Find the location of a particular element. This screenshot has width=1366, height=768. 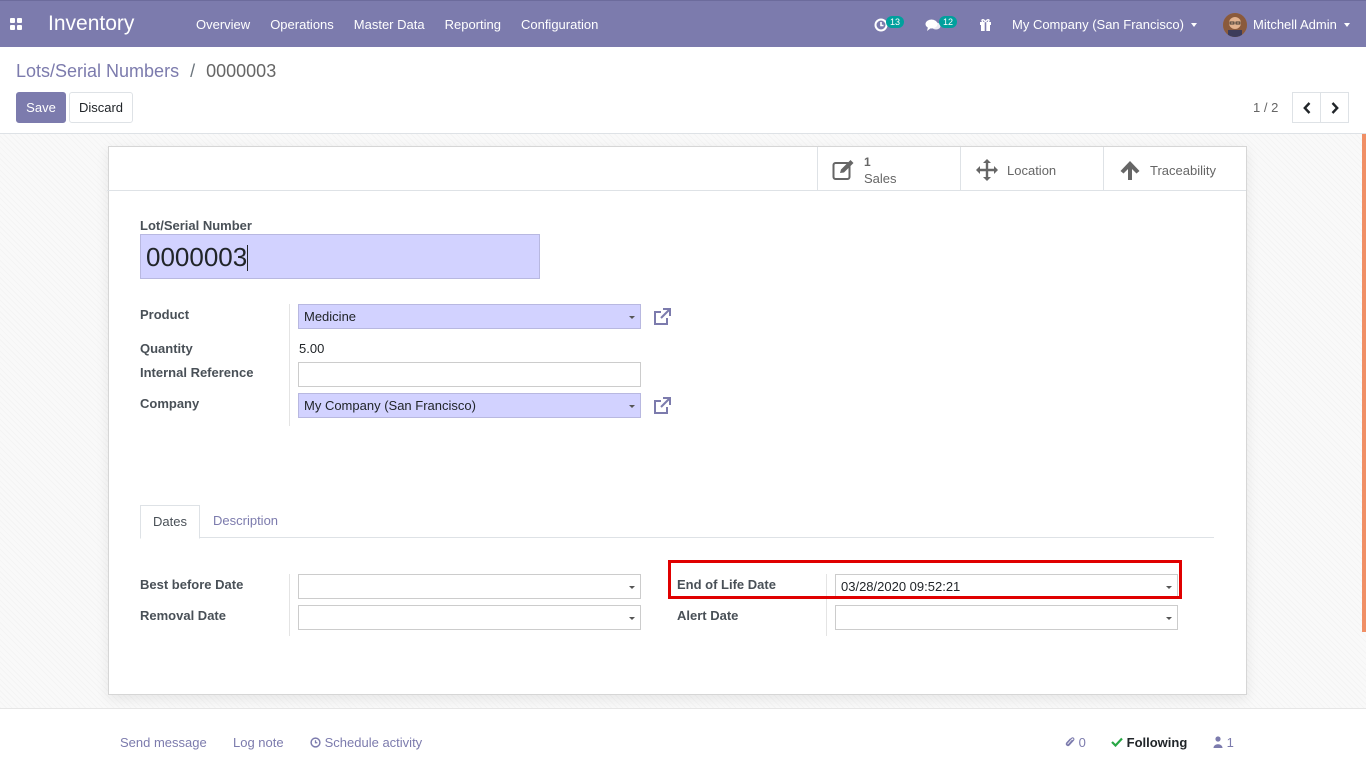

following-label: Following is located at coordinates (1157, 742).